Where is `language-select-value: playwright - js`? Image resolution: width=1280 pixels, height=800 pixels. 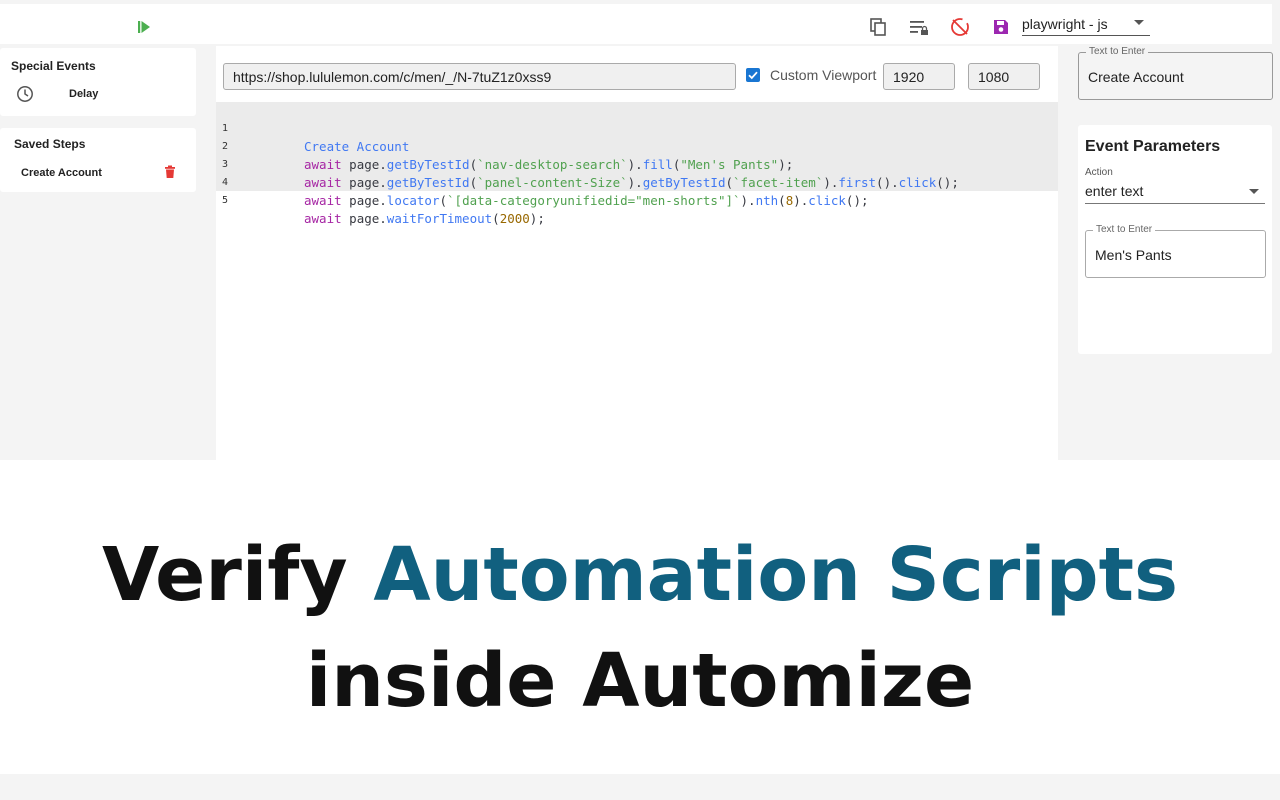
language-select-value: playwright - js is located at coordinates (1065, 24).